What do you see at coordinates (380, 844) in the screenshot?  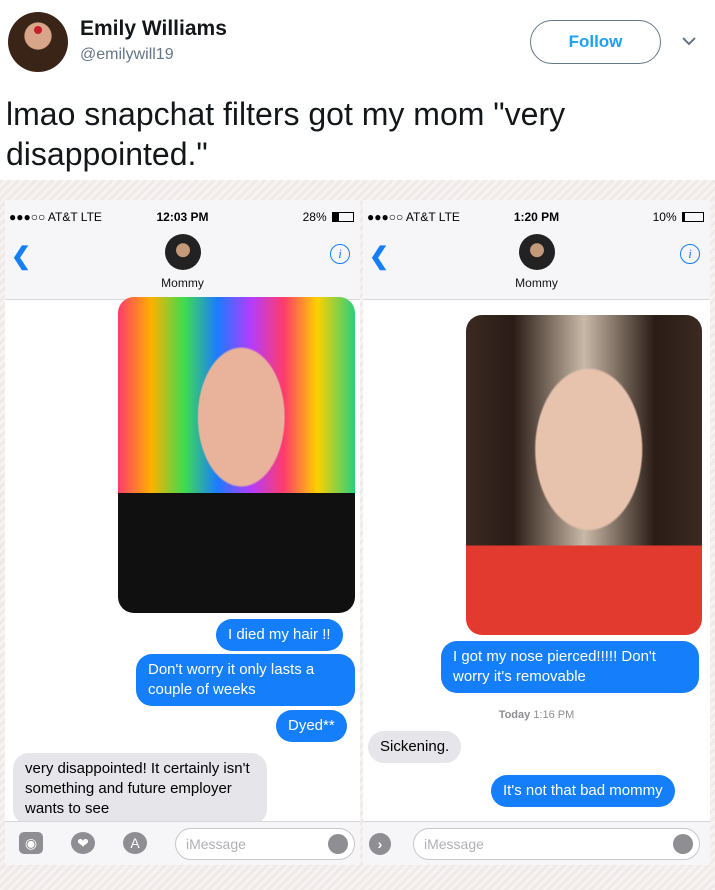 I see `expand-icon: ›` at bounding box center [380, 844].